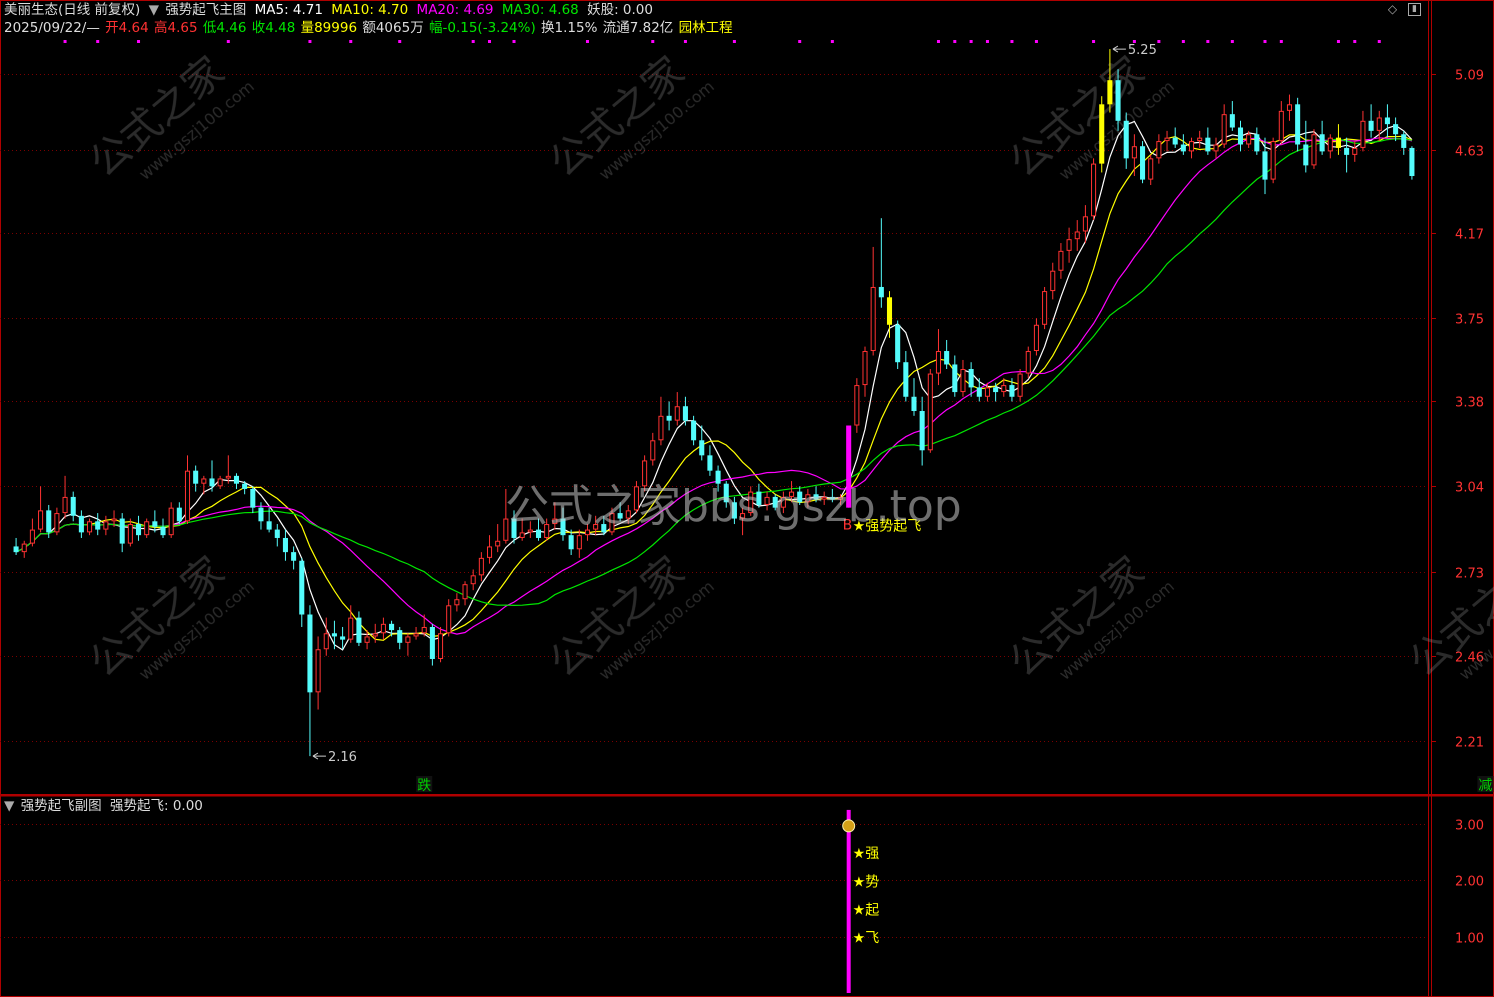  What do you see at coordinates (72, 10) in the screenshot?
I see `stock-name: 美丽生态(日线 前复权)` at bounding box center [72, 10].